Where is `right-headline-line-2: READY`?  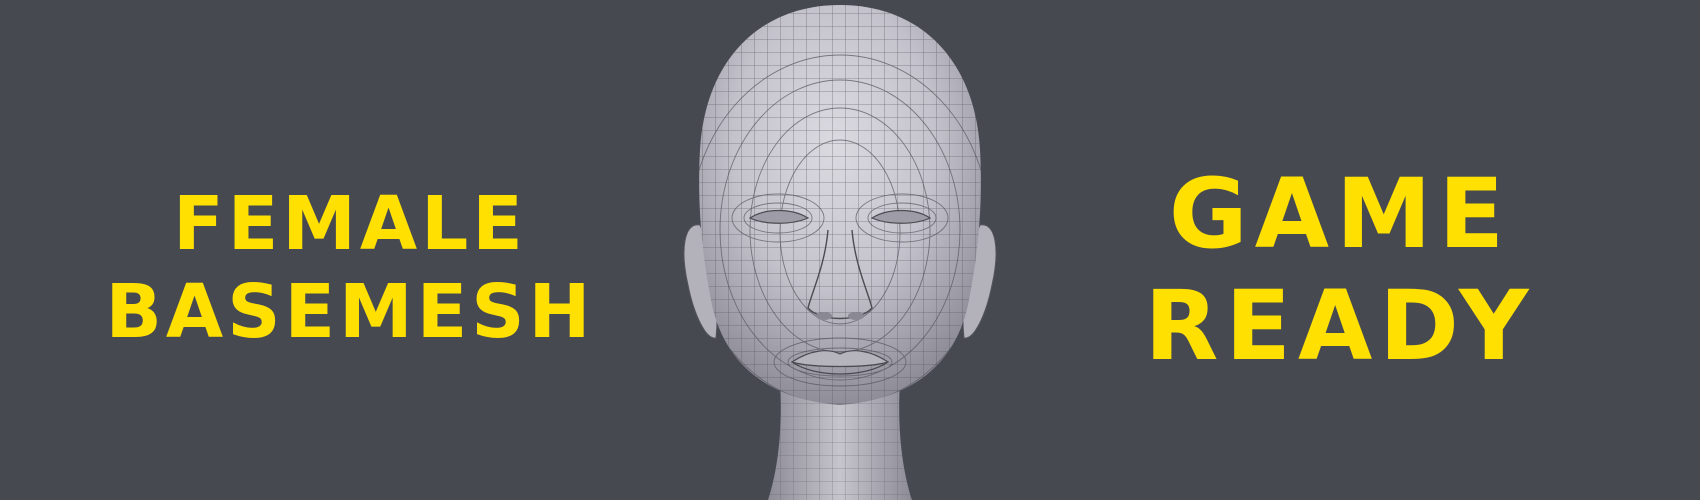
right-headline-line-2: READY is located at coordinates (1340, 326).